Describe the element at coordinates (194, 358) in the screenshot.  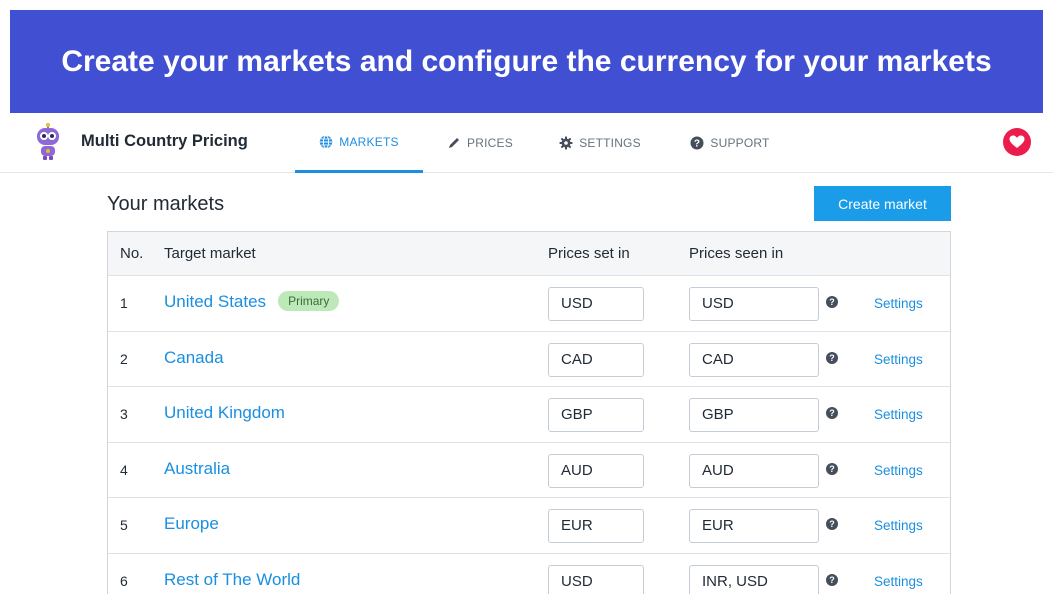
I see `market-link: Canada` at that location.